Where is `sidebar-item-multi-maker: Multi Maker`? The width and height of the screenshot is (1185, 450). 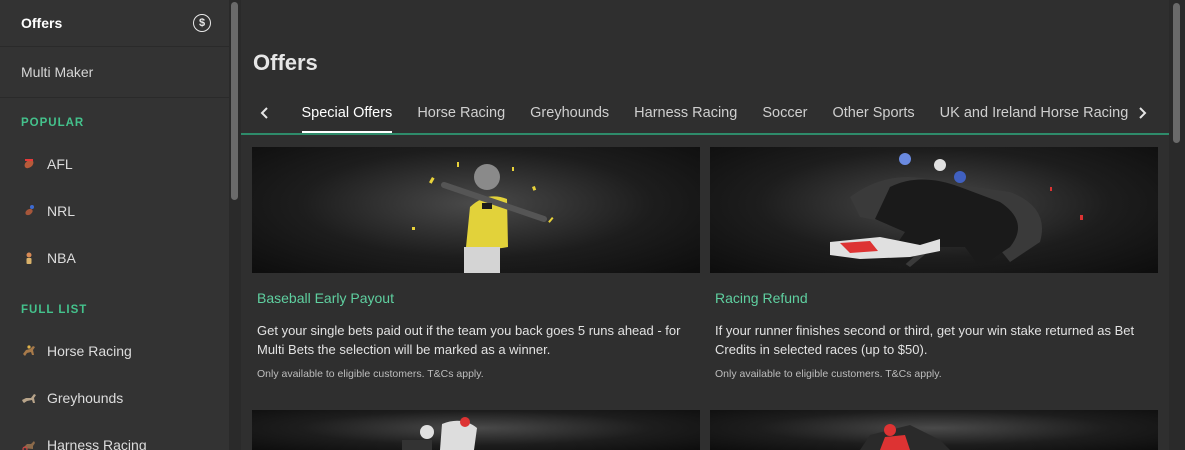 sidebar-item-multi-maker: Multi Maker is located at coordinates (114, 72).